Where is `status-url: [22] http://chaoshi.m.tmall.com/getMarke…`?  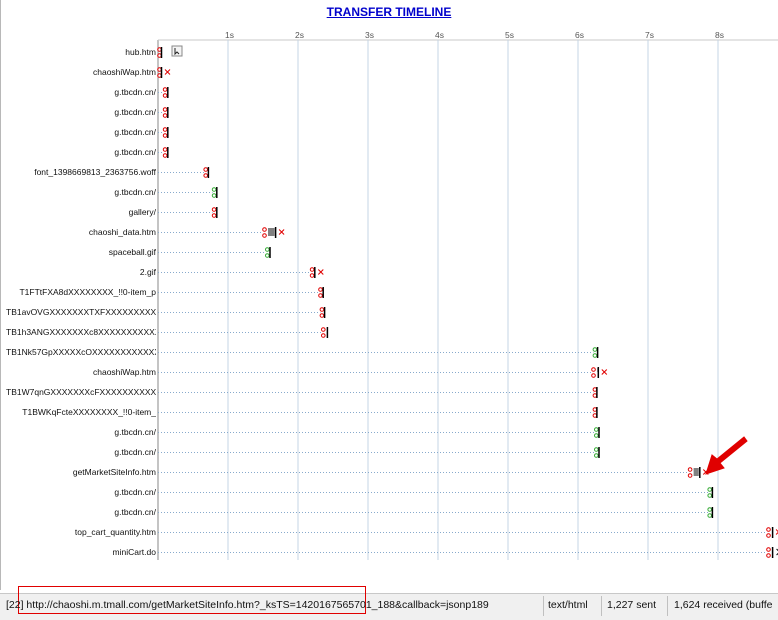
status-url: [22] http://chaoshi.m.tmall.com/getMarke… is located at coordinates (247, 605).